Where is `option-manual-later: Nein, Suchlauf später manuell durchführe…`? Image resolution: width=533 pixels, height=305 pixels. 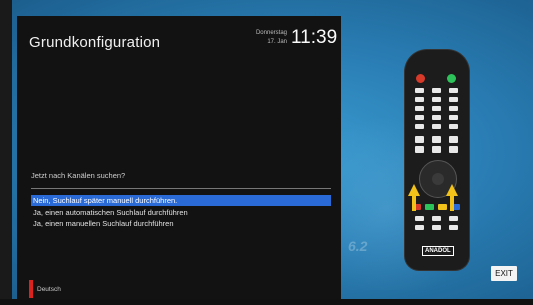 option-manual-later: Nein, Suchlauf später manuell durchführe… is located at coordinates (181, 200).